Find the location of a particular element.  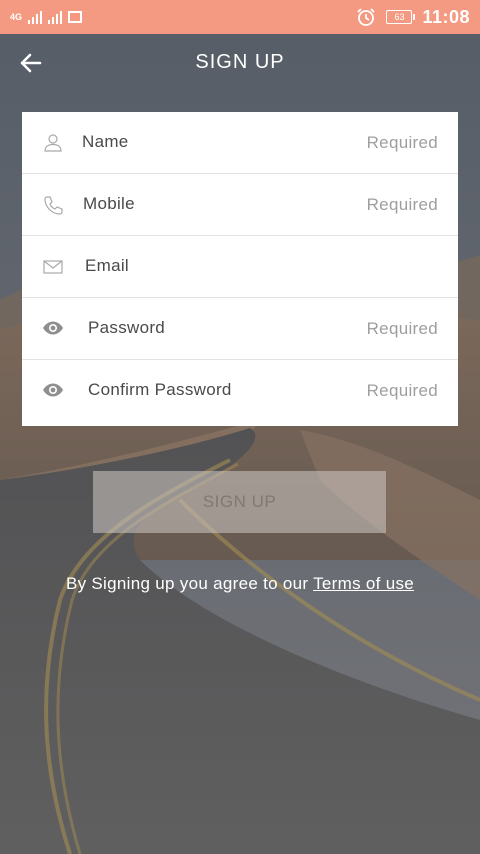

name-label: Name is located at coordinates (105, 141).